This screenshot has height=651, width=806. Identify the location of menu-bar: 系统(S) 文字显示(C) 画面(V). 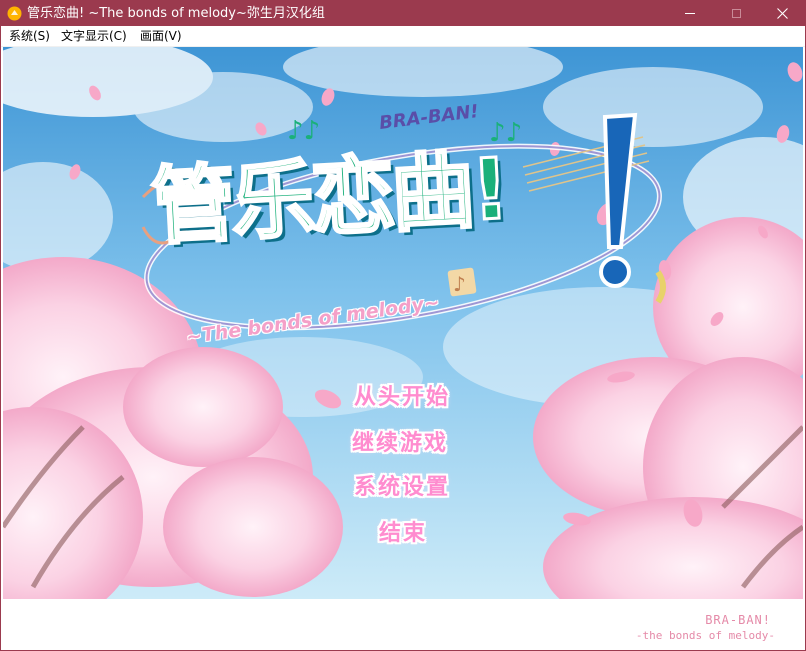
(403, 36).